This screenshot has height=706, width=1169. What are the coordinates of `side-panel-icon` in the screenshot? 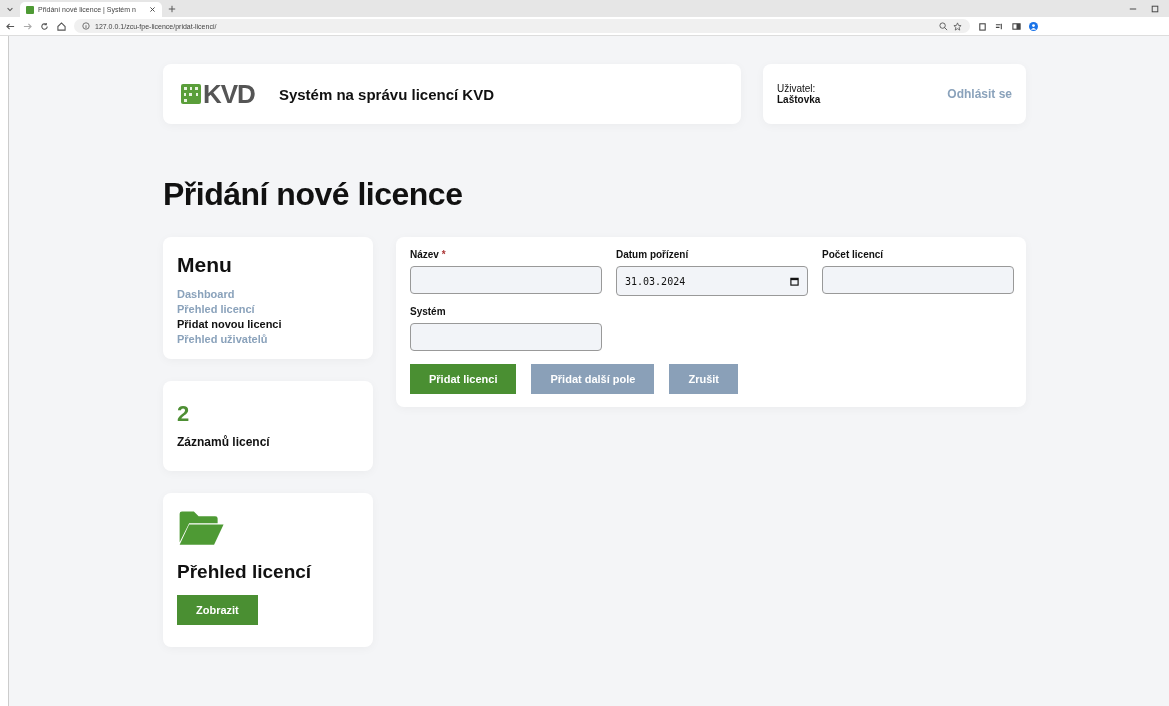 It's located at (1016, 26).